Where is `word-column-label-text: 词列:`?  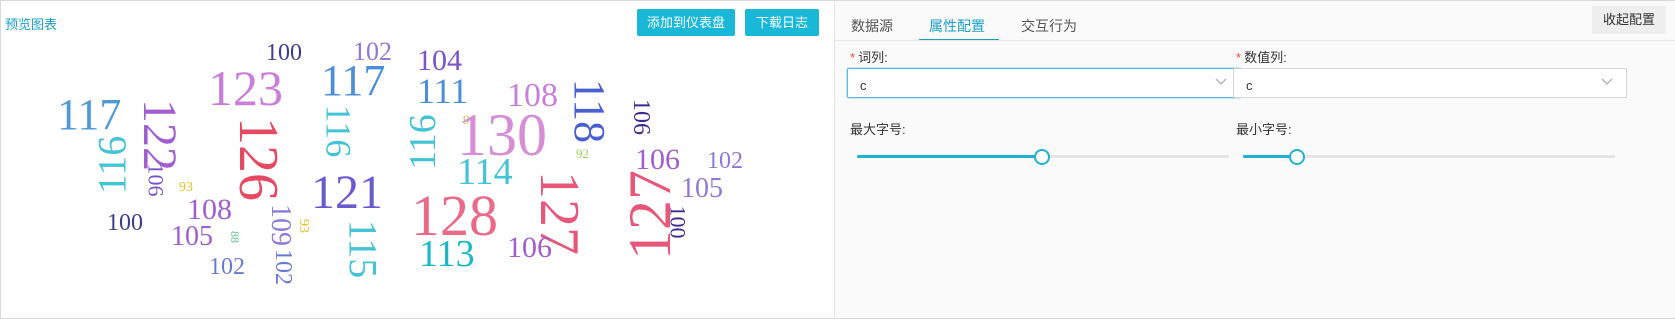
word-column-label-text: 词列: is located at coordinates (873, 57).